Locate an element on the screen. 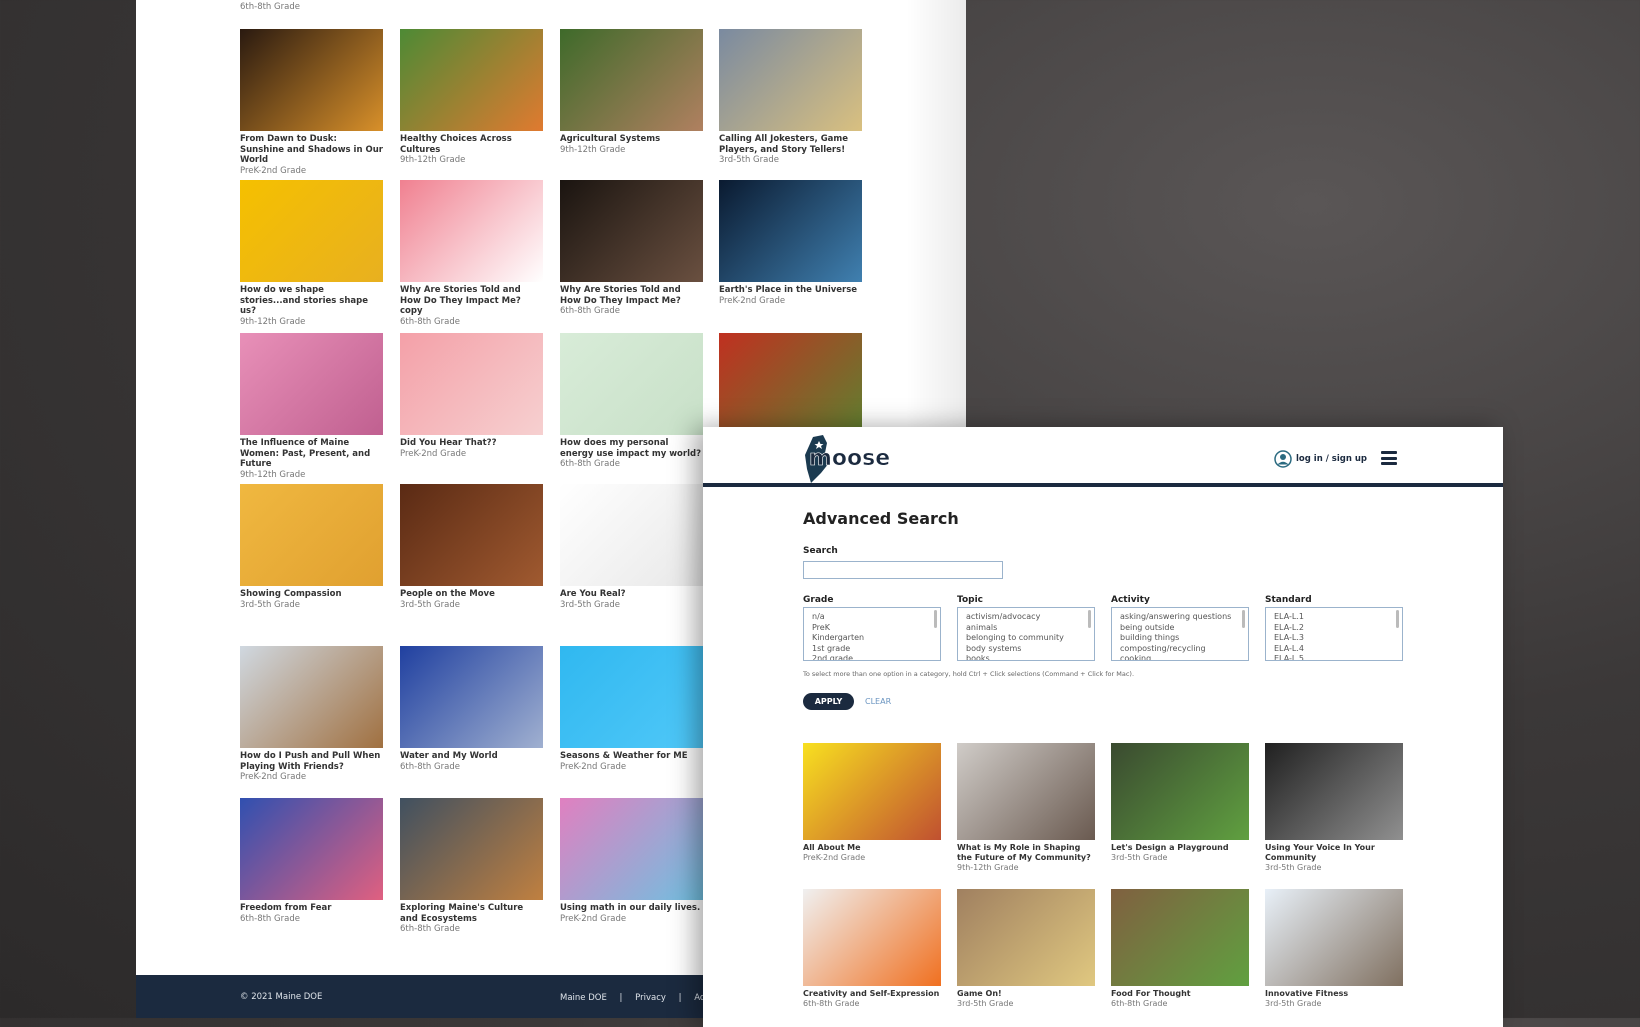 The height and width of the screenshot is (1027, 1640). module-title: Agricultural Systems is located at coordinates (631, 139).